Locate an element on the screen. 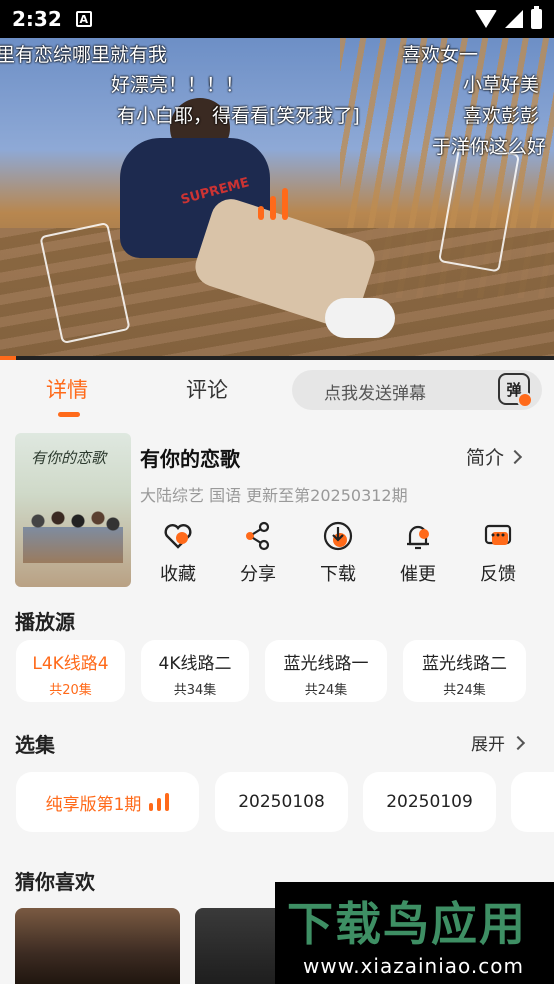  share-button: 分享 is located at coordinates (258, 552).